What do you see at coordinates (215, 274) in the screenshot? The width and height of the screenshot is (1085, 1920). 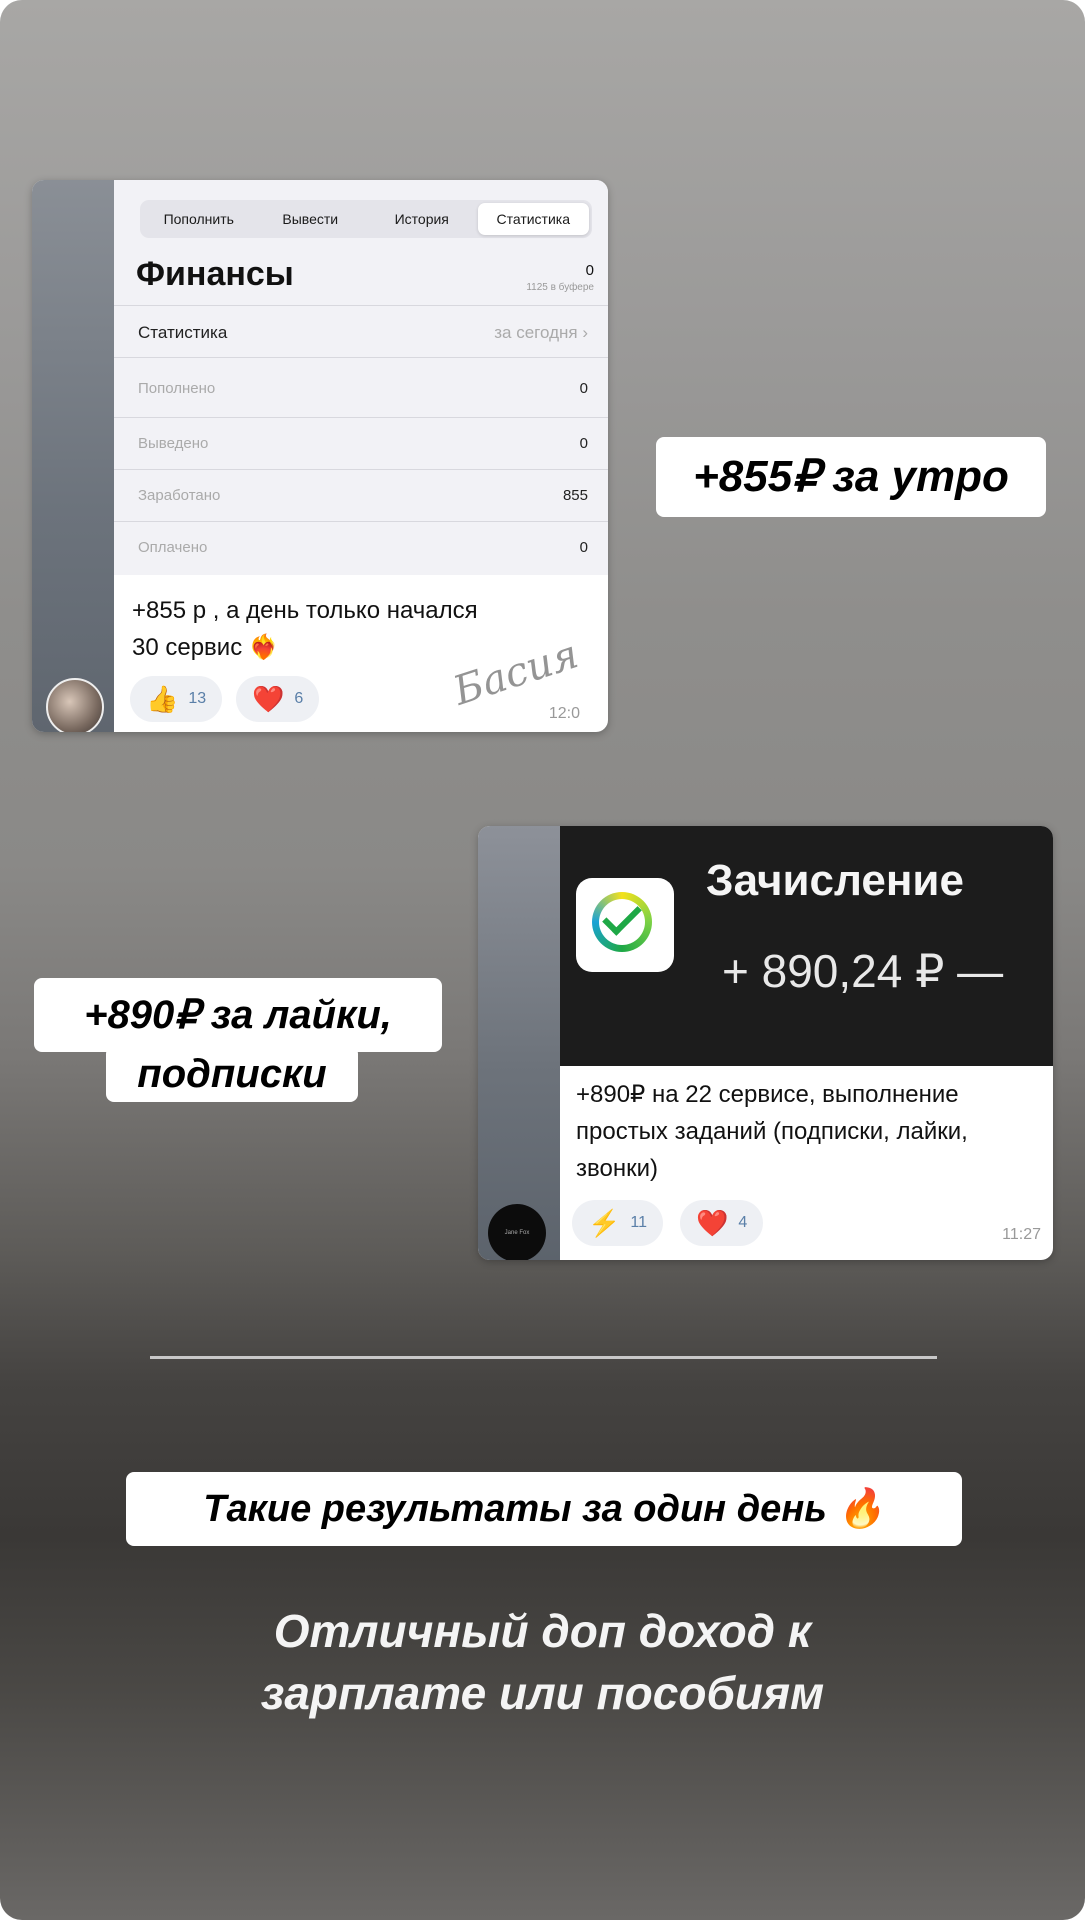 I see `page-title: Финансы` at bounding box center [215, 274].